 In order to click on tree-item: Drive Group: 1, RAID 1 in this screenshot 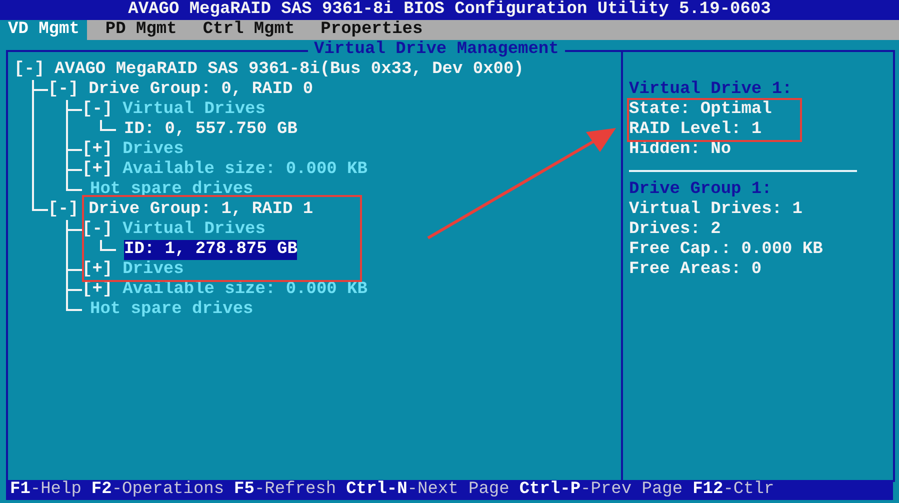, I will do `click(201, 210)`.